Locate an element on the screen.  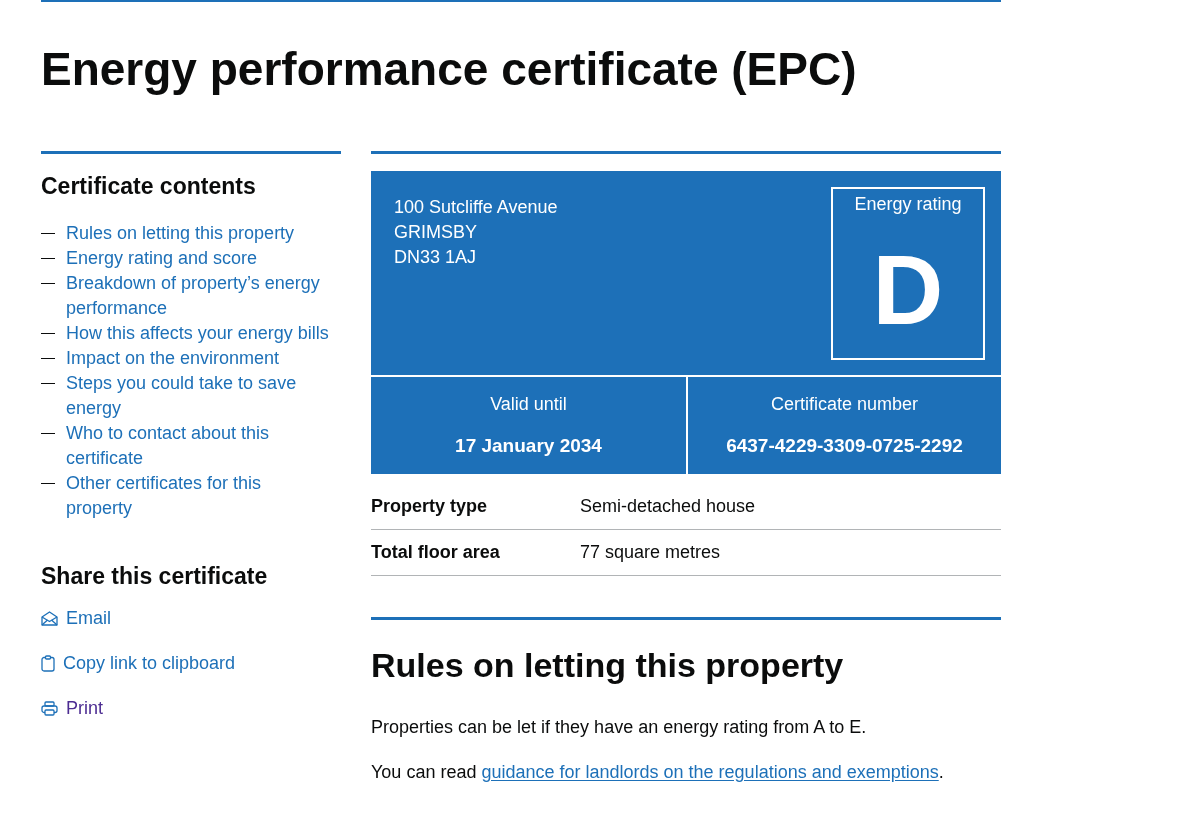
summary-value: 77 square metres is located at coordinates (650, 552).